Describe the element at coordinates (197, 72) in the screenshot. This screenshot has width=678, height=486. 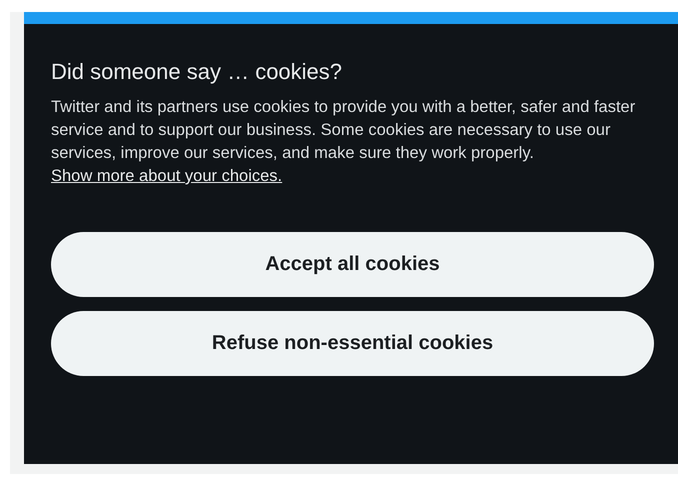
I see `dialog-title: Did someone say … cookies?` at that location.